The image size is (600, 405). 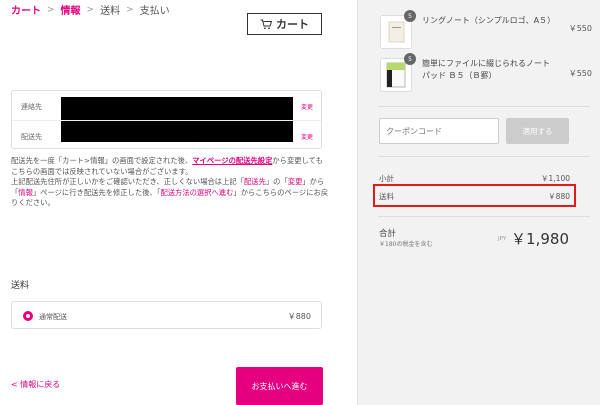 I want to click on tax-note: ￥180の税金を含む, so click(x=406, y=244).